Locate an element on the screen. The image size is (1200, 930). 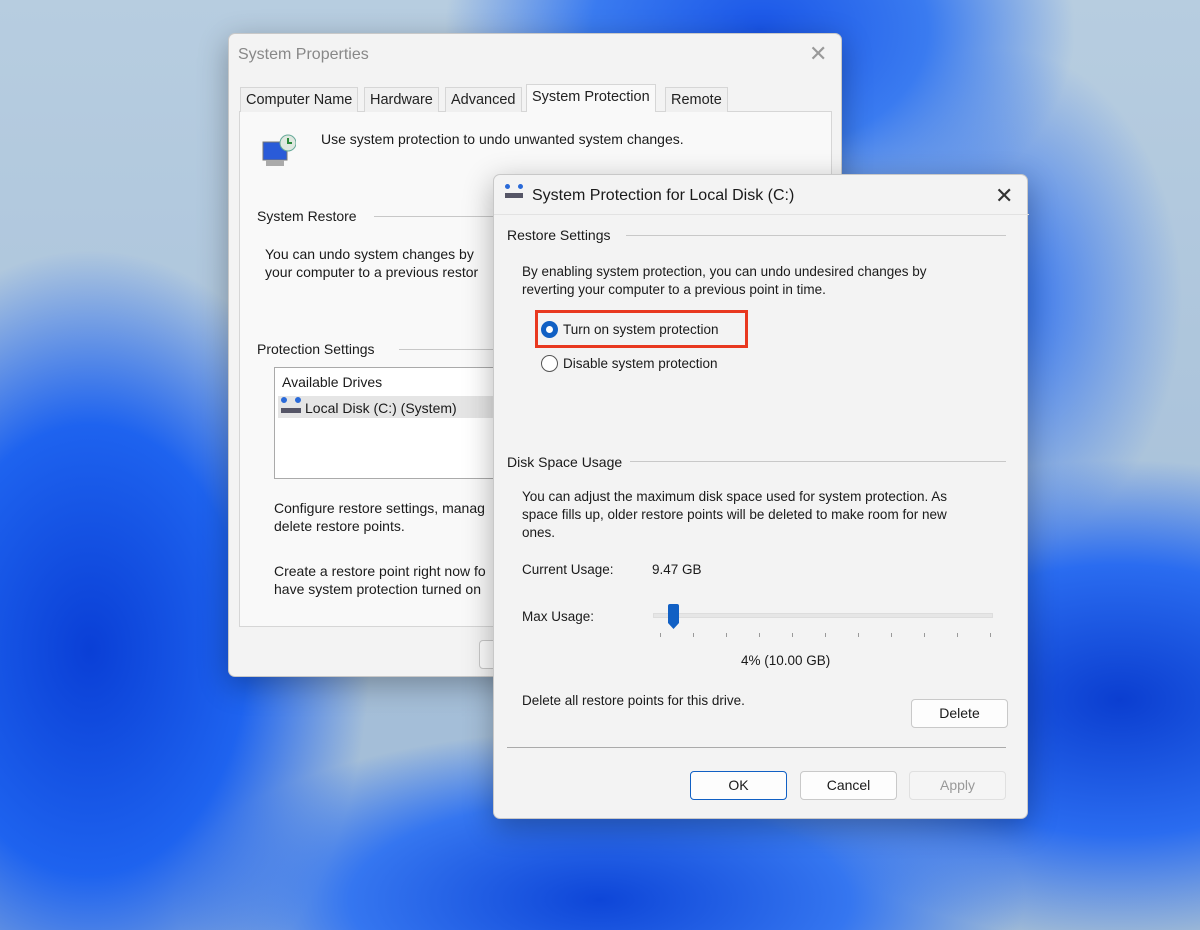
configure-text: Configure restore settings, manag is located at coordinates (379, 508).